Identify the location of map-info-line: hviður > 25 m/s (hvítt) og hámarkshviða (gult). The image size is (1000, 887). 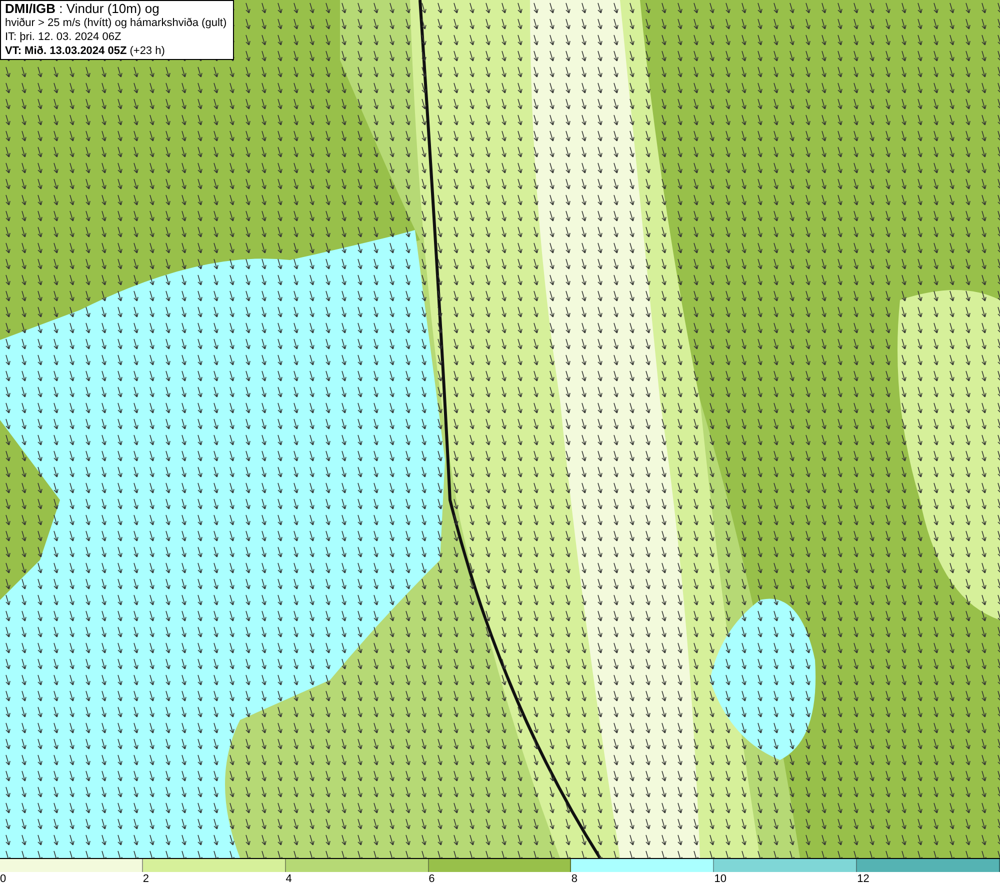
(116, 23).